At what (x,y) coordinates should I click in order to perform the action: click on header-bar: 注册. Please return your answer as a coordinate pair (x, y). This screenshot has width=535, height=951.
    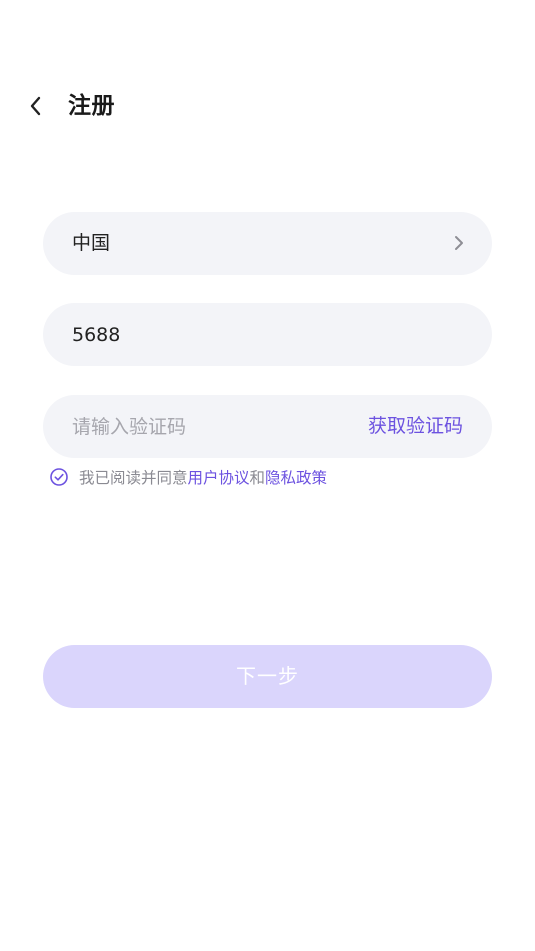
    Looking at the image, I should click on (267, 108).